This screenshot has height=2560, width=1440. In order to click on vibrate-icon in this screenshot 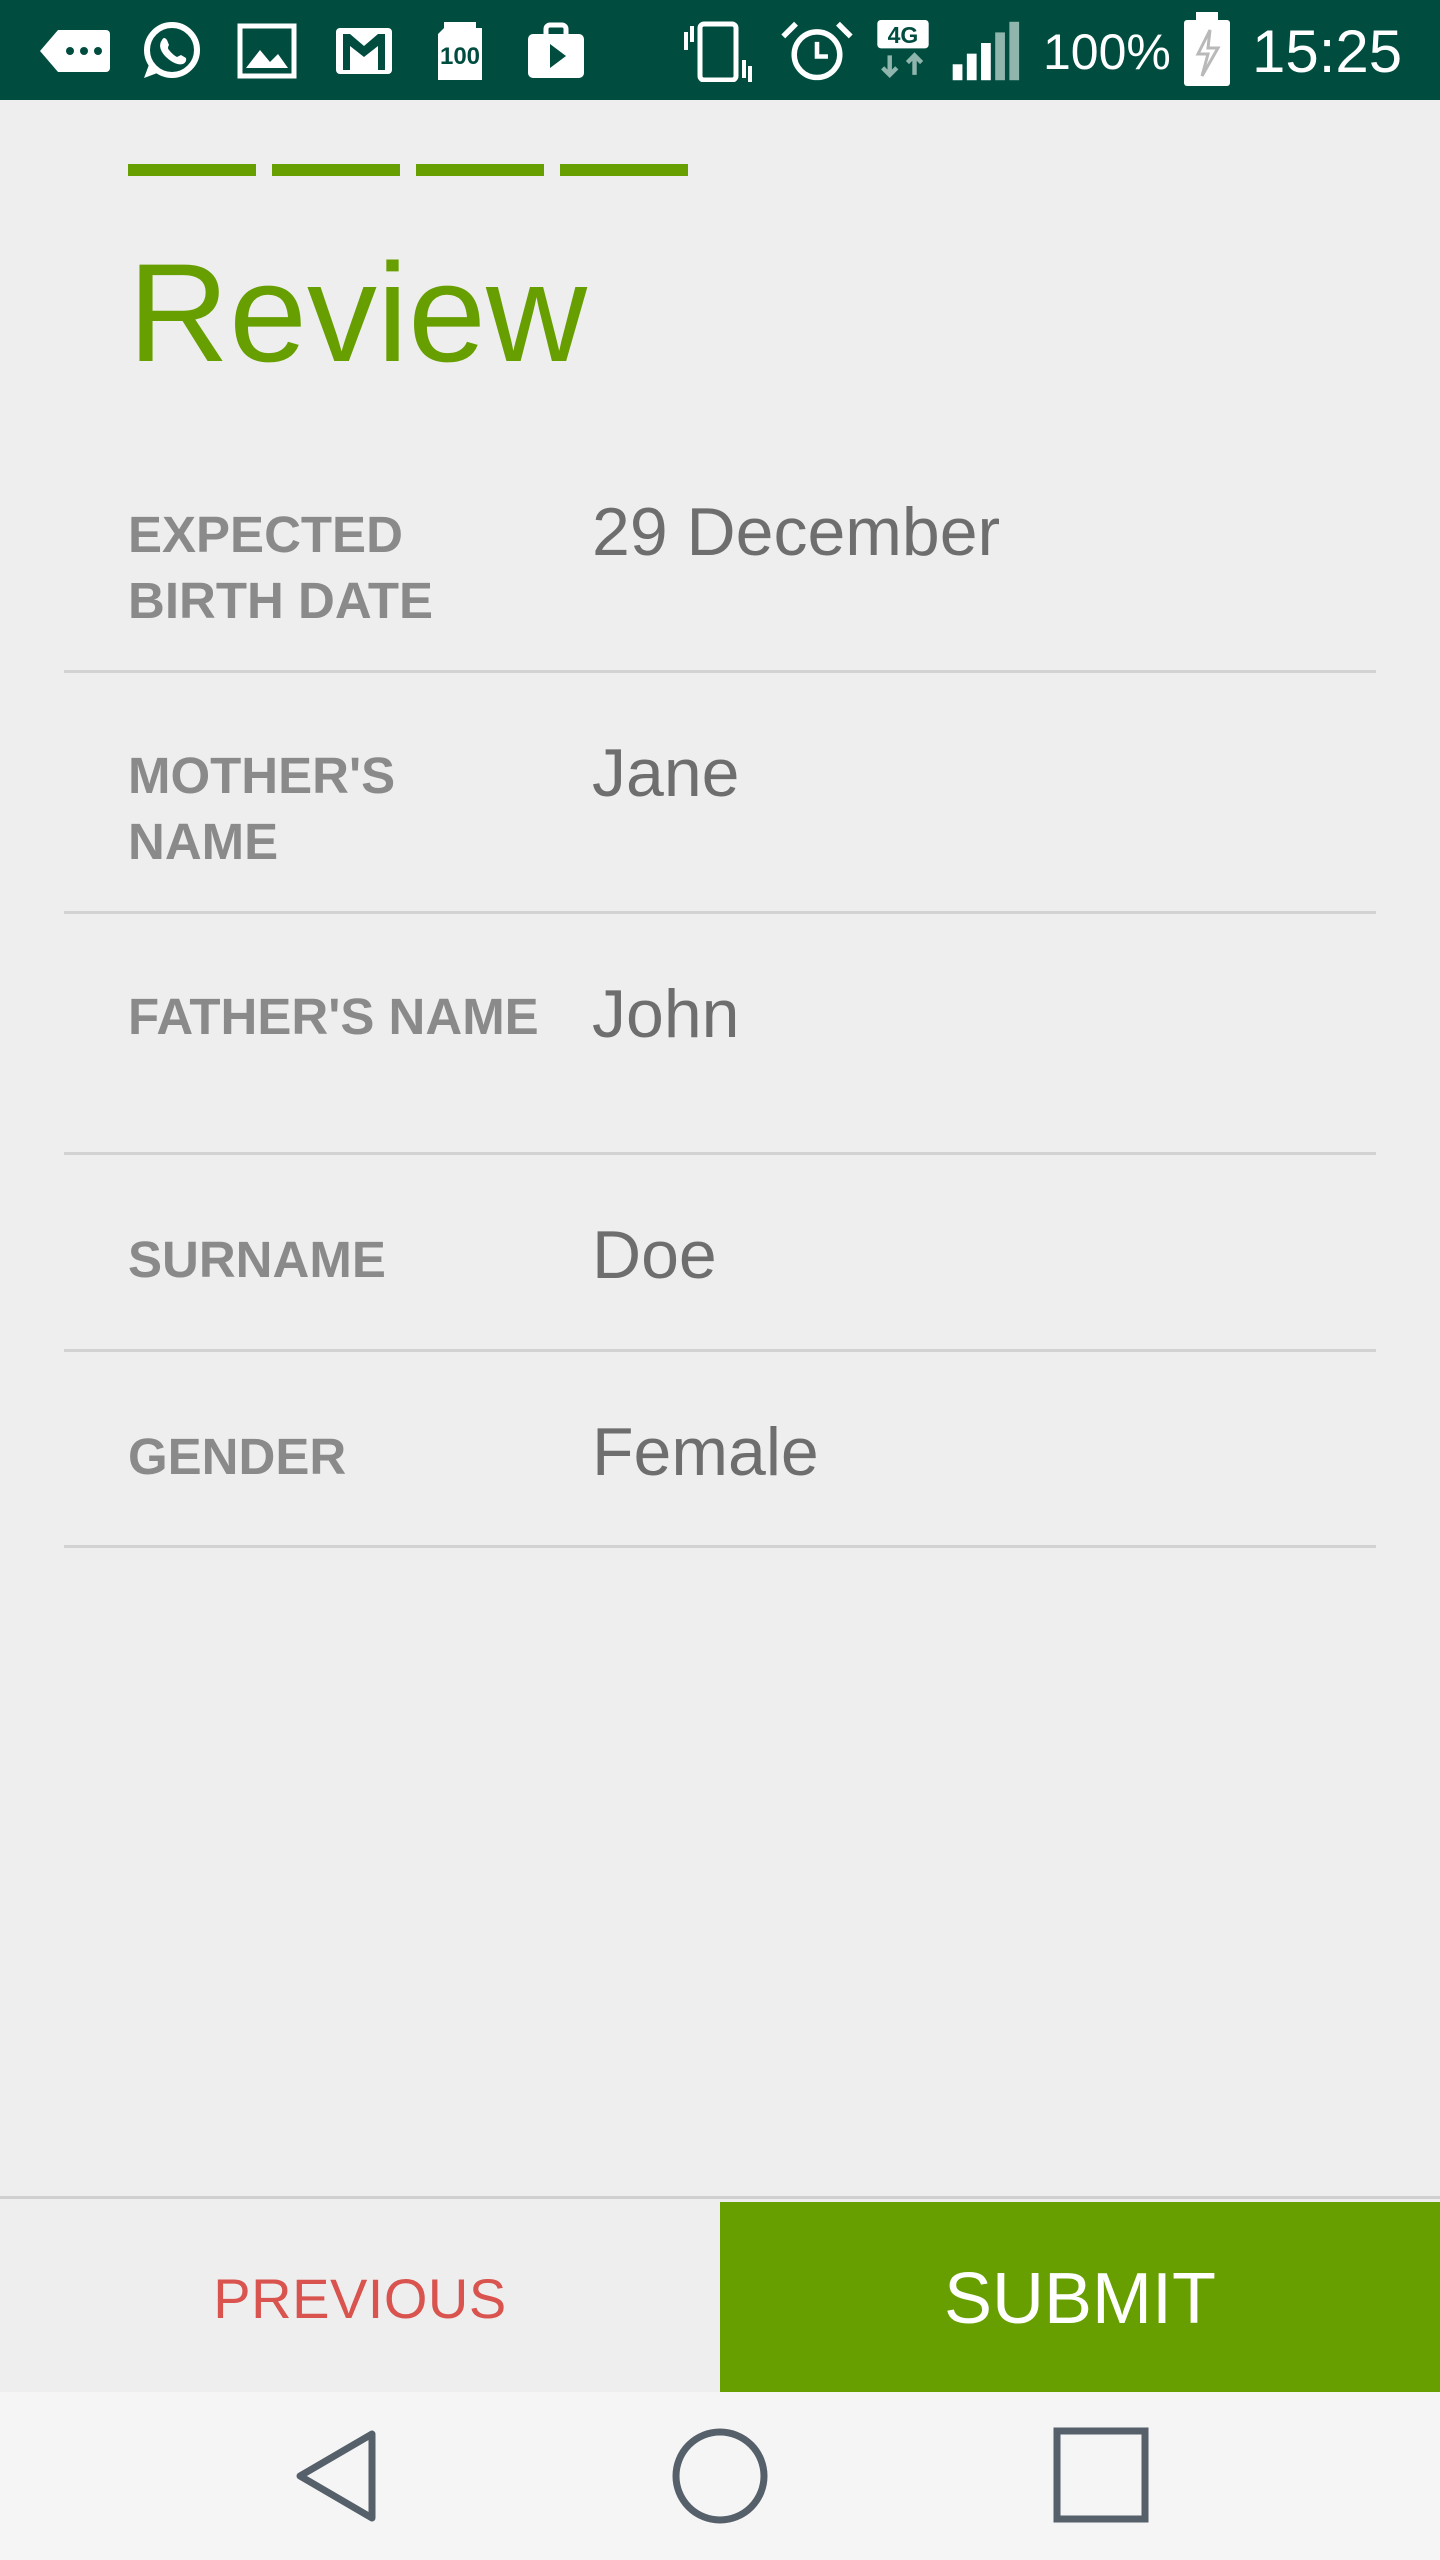, I will do `click(718, 51)`.